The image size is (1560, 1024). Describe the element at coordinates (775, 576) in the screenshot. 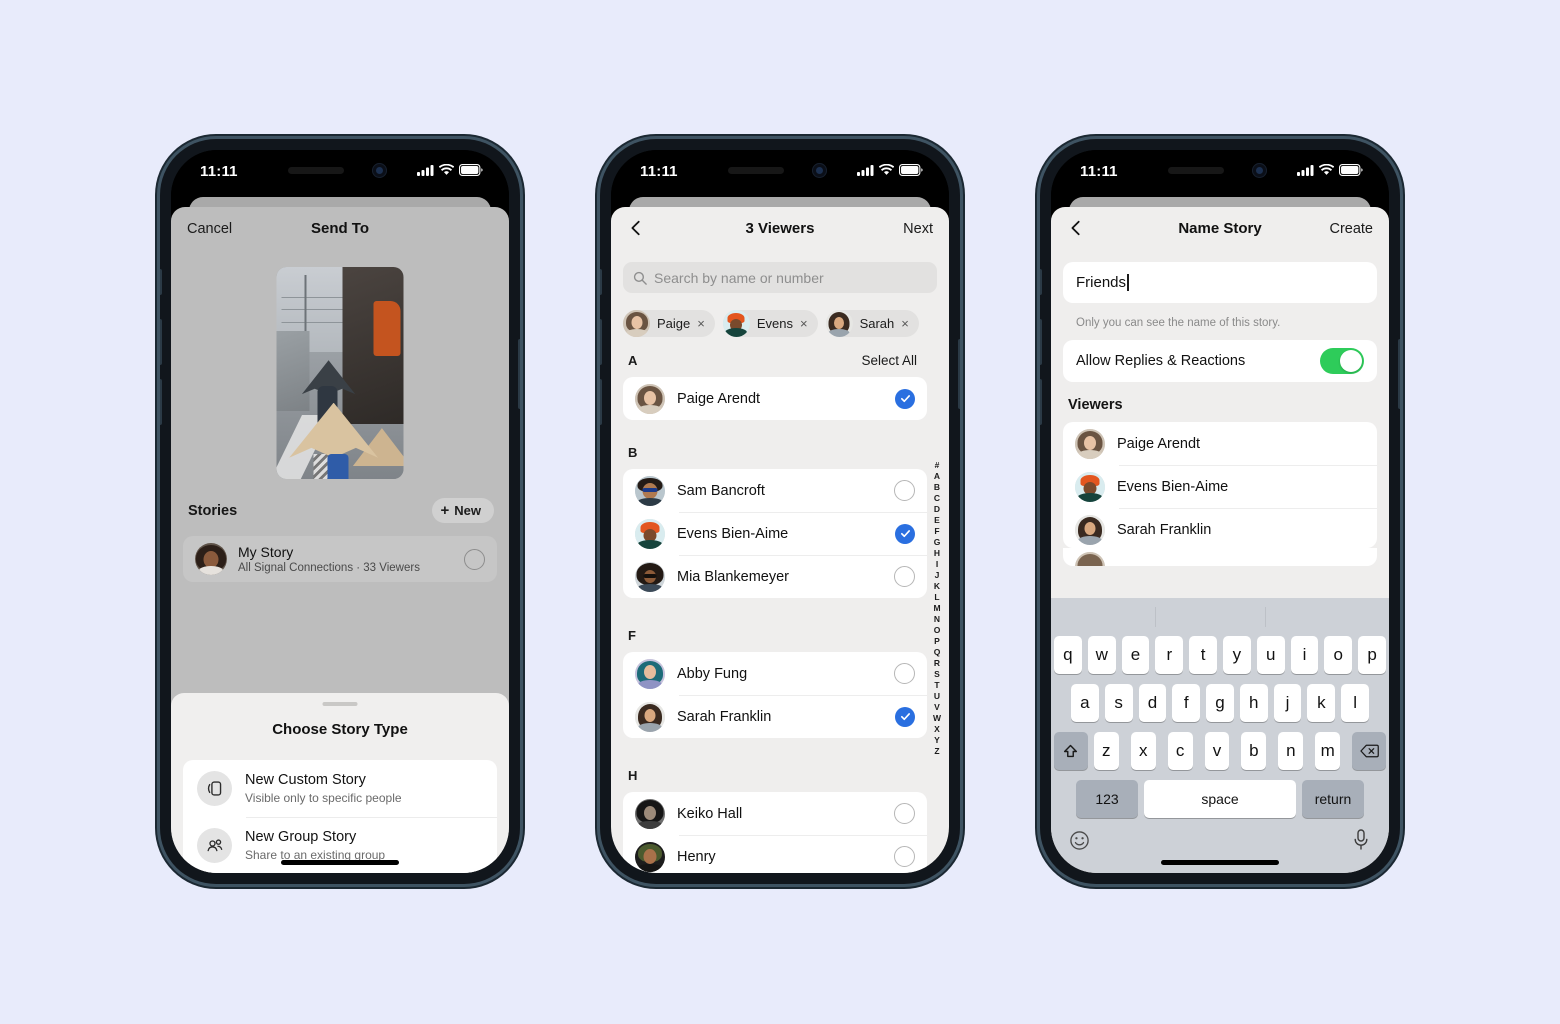

I see `contact-row: Mia Blankemeyer` at that location.